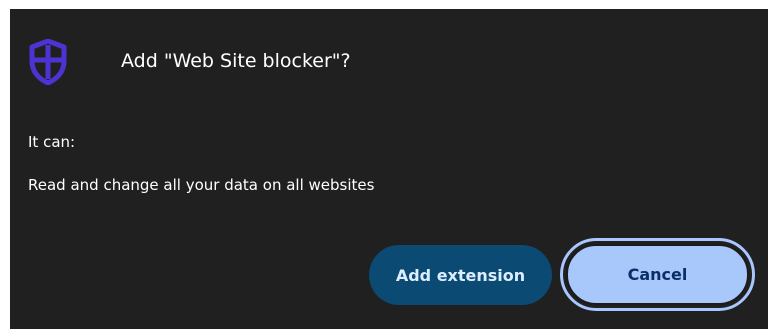 The height and width of the screenshot is (329, 768). Describe the element at coordinates (52, 142) in the screenshot. I see `permissions-heading: It can:` at that location.